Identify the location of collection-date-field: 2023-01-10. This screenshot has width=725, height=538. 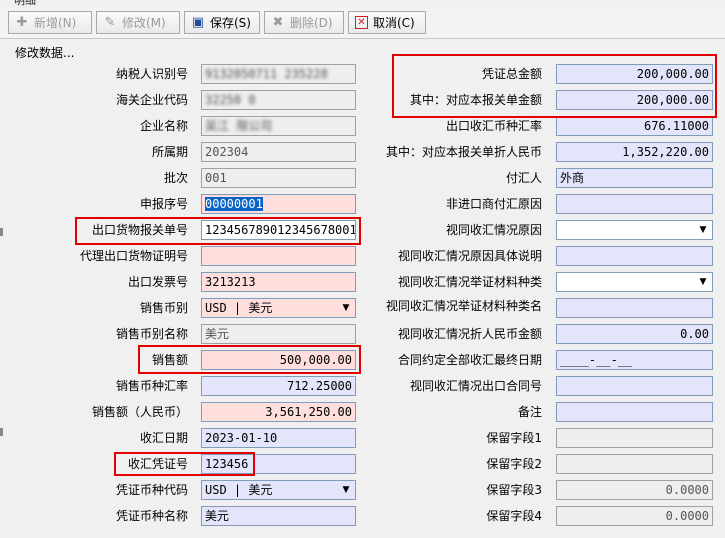
(278, 438).